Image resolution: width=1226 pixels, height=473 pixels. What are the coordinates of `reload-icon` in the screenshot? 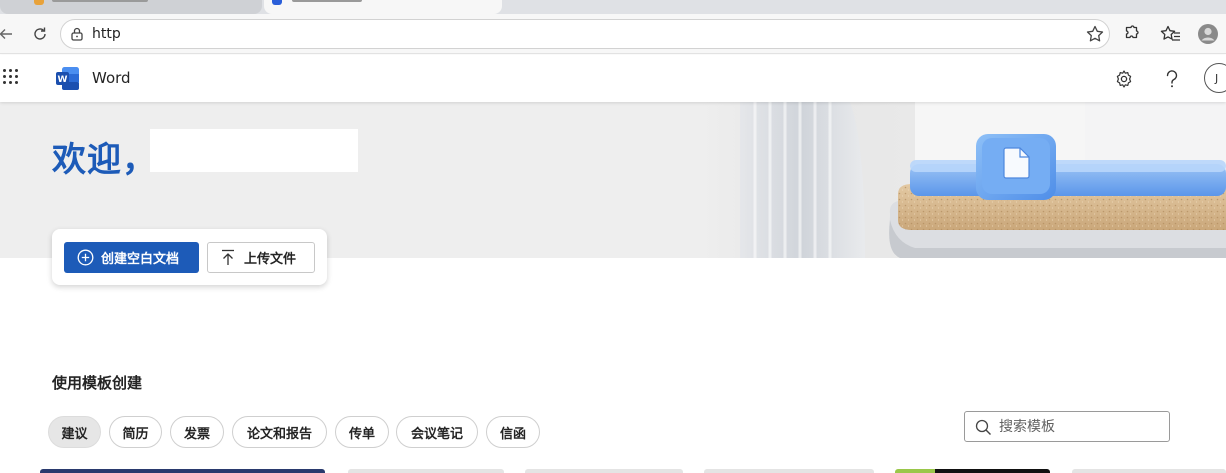 It's located at (40, 34).